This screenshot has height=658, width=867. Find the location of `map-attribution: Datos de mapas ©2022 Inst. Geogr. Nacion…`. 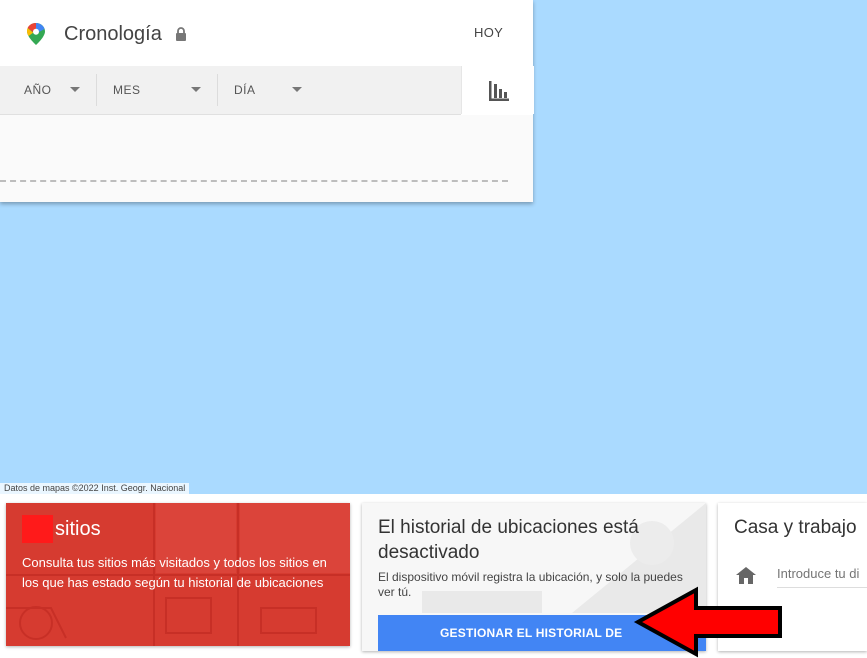

map-attribution: Datos de mapas ©2022 Inst. Geogr. Nacion… is located at coordinates (95, 488).